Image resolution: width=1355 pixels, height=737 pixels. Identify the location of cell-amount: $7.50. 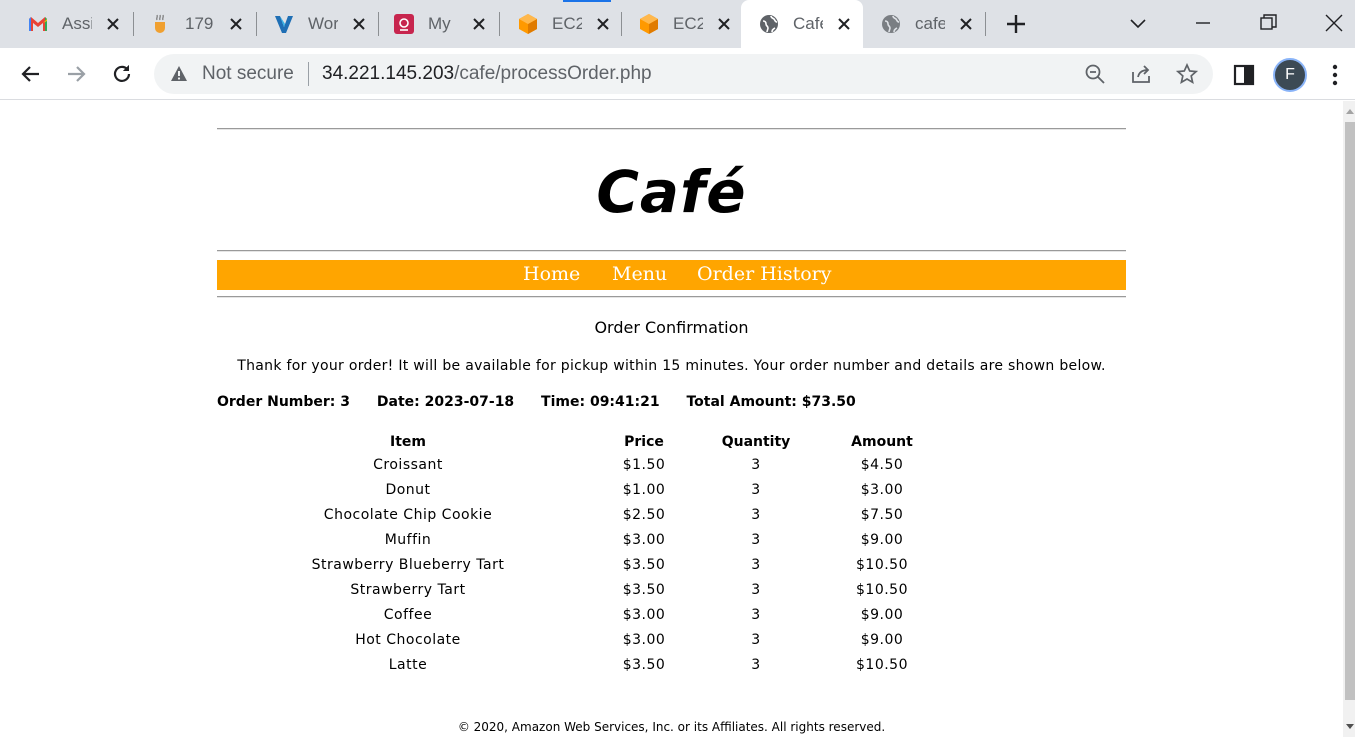
(882, 515).